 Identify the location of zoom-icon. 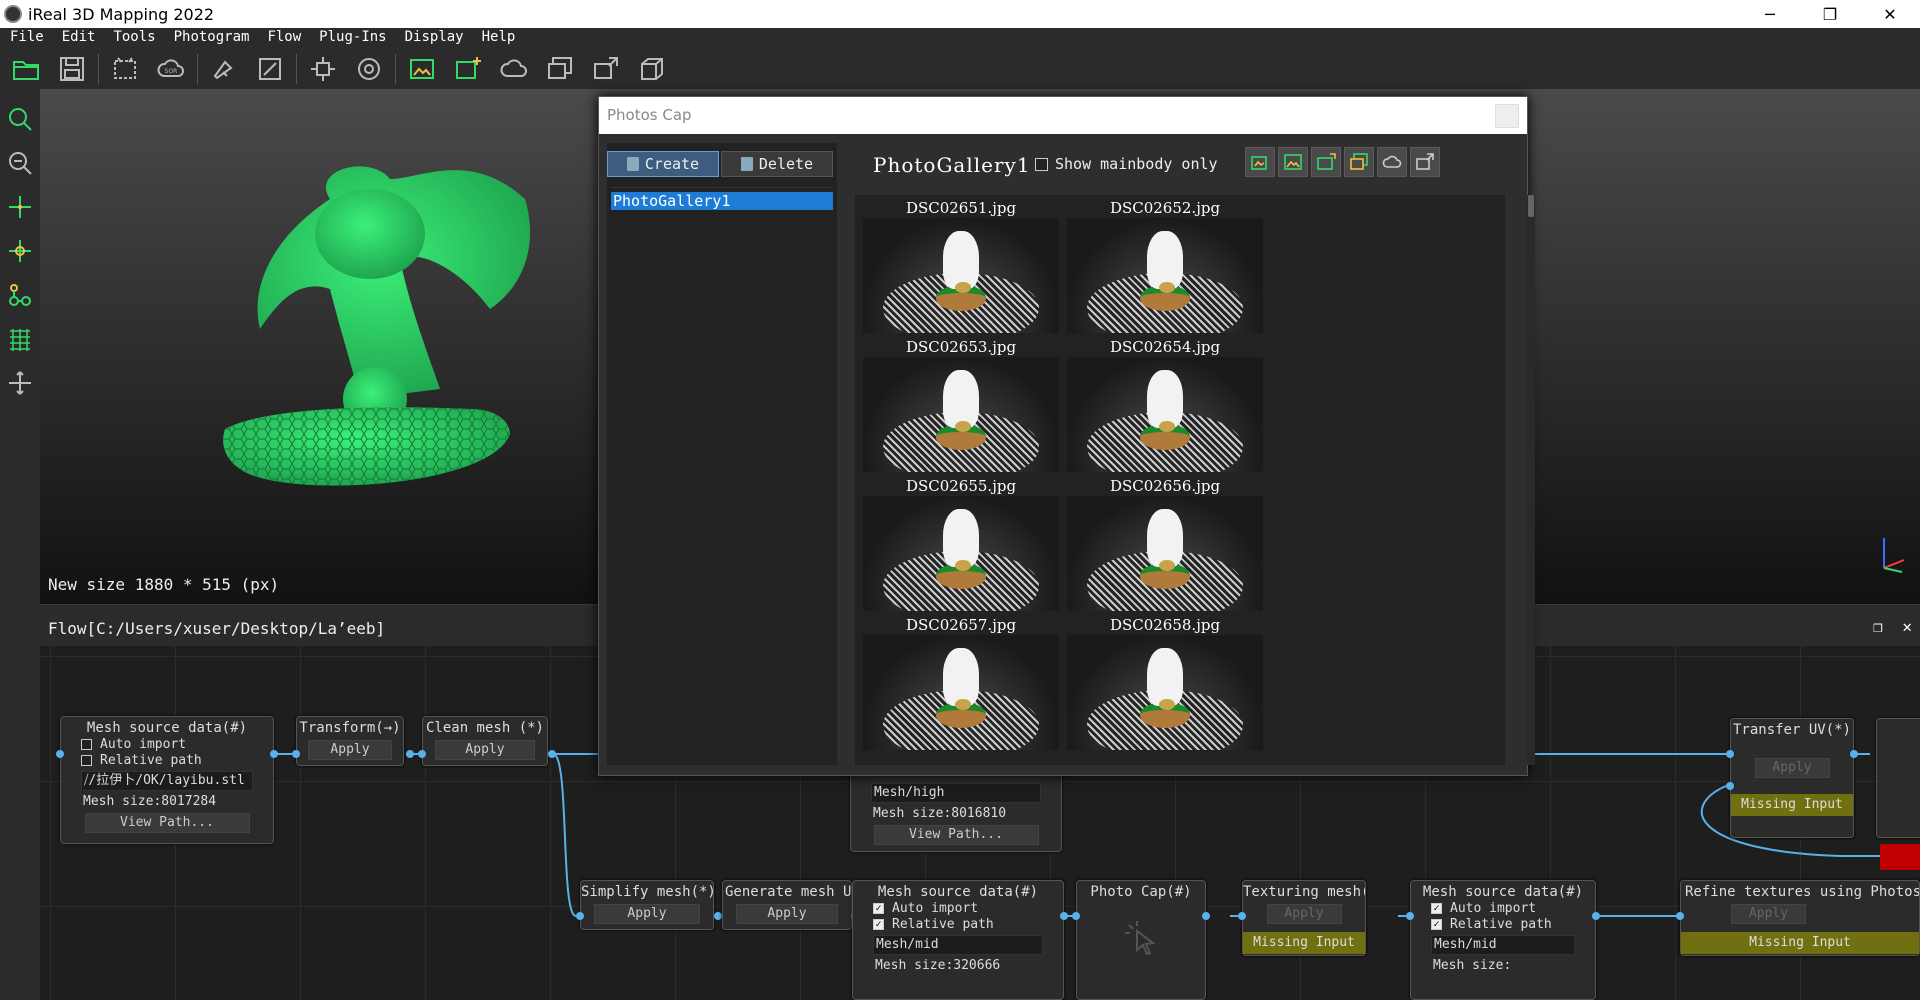
(20, 119).